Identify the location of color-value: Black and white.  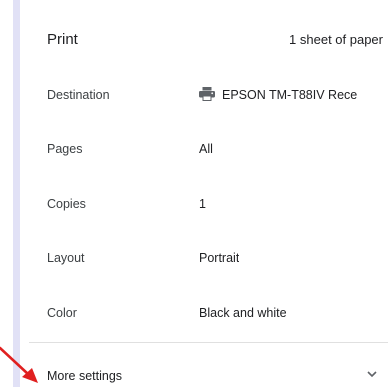
(243, 313).